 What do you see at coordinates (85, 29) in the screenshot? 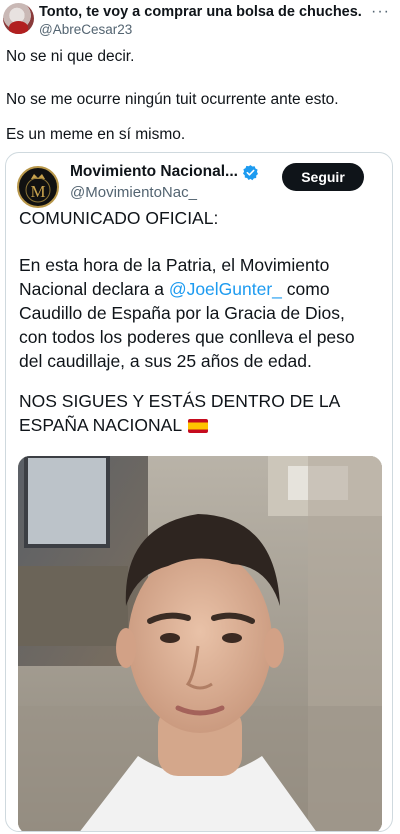
I see `author-handle: @AbreCesar23` at bounding box center [85, 29].